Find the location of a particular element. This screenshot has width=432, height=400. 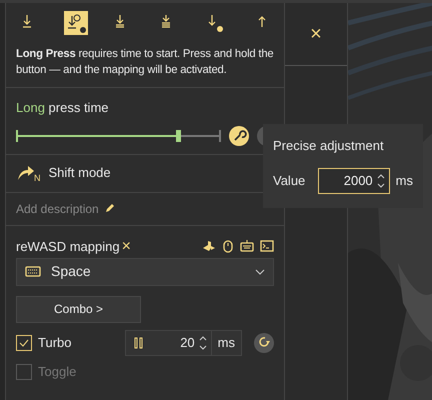

key-dropdown: Space is located at coordinates (145, 272).